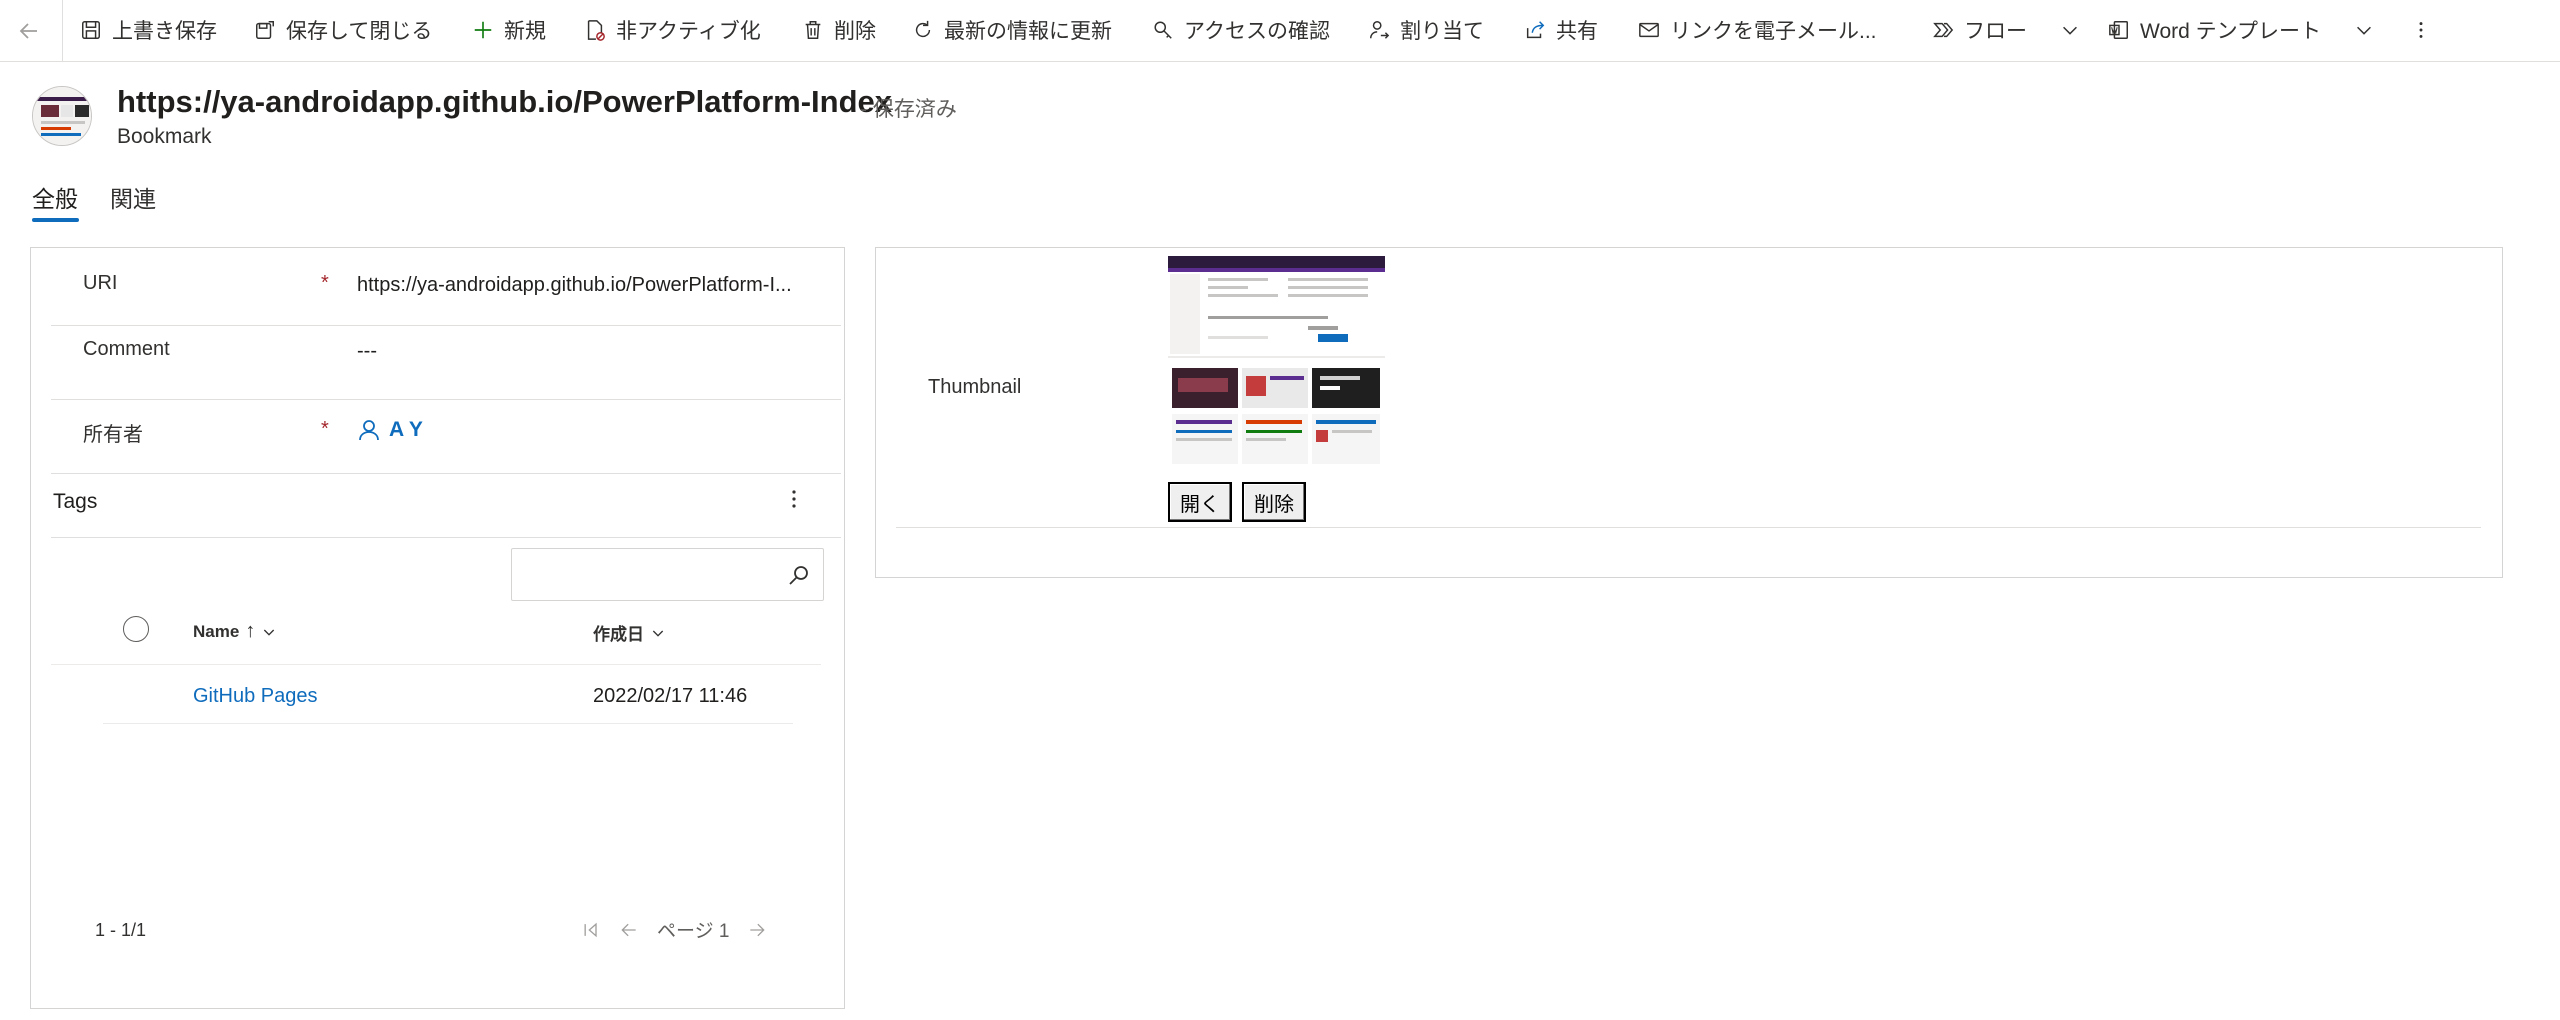 This screenshot has width=2560, height=1020. What do you see at coordinates (975, 387) in the screenshot?
I see `thumbnail-label: Thumbnail` at bounding box center [975, 387].